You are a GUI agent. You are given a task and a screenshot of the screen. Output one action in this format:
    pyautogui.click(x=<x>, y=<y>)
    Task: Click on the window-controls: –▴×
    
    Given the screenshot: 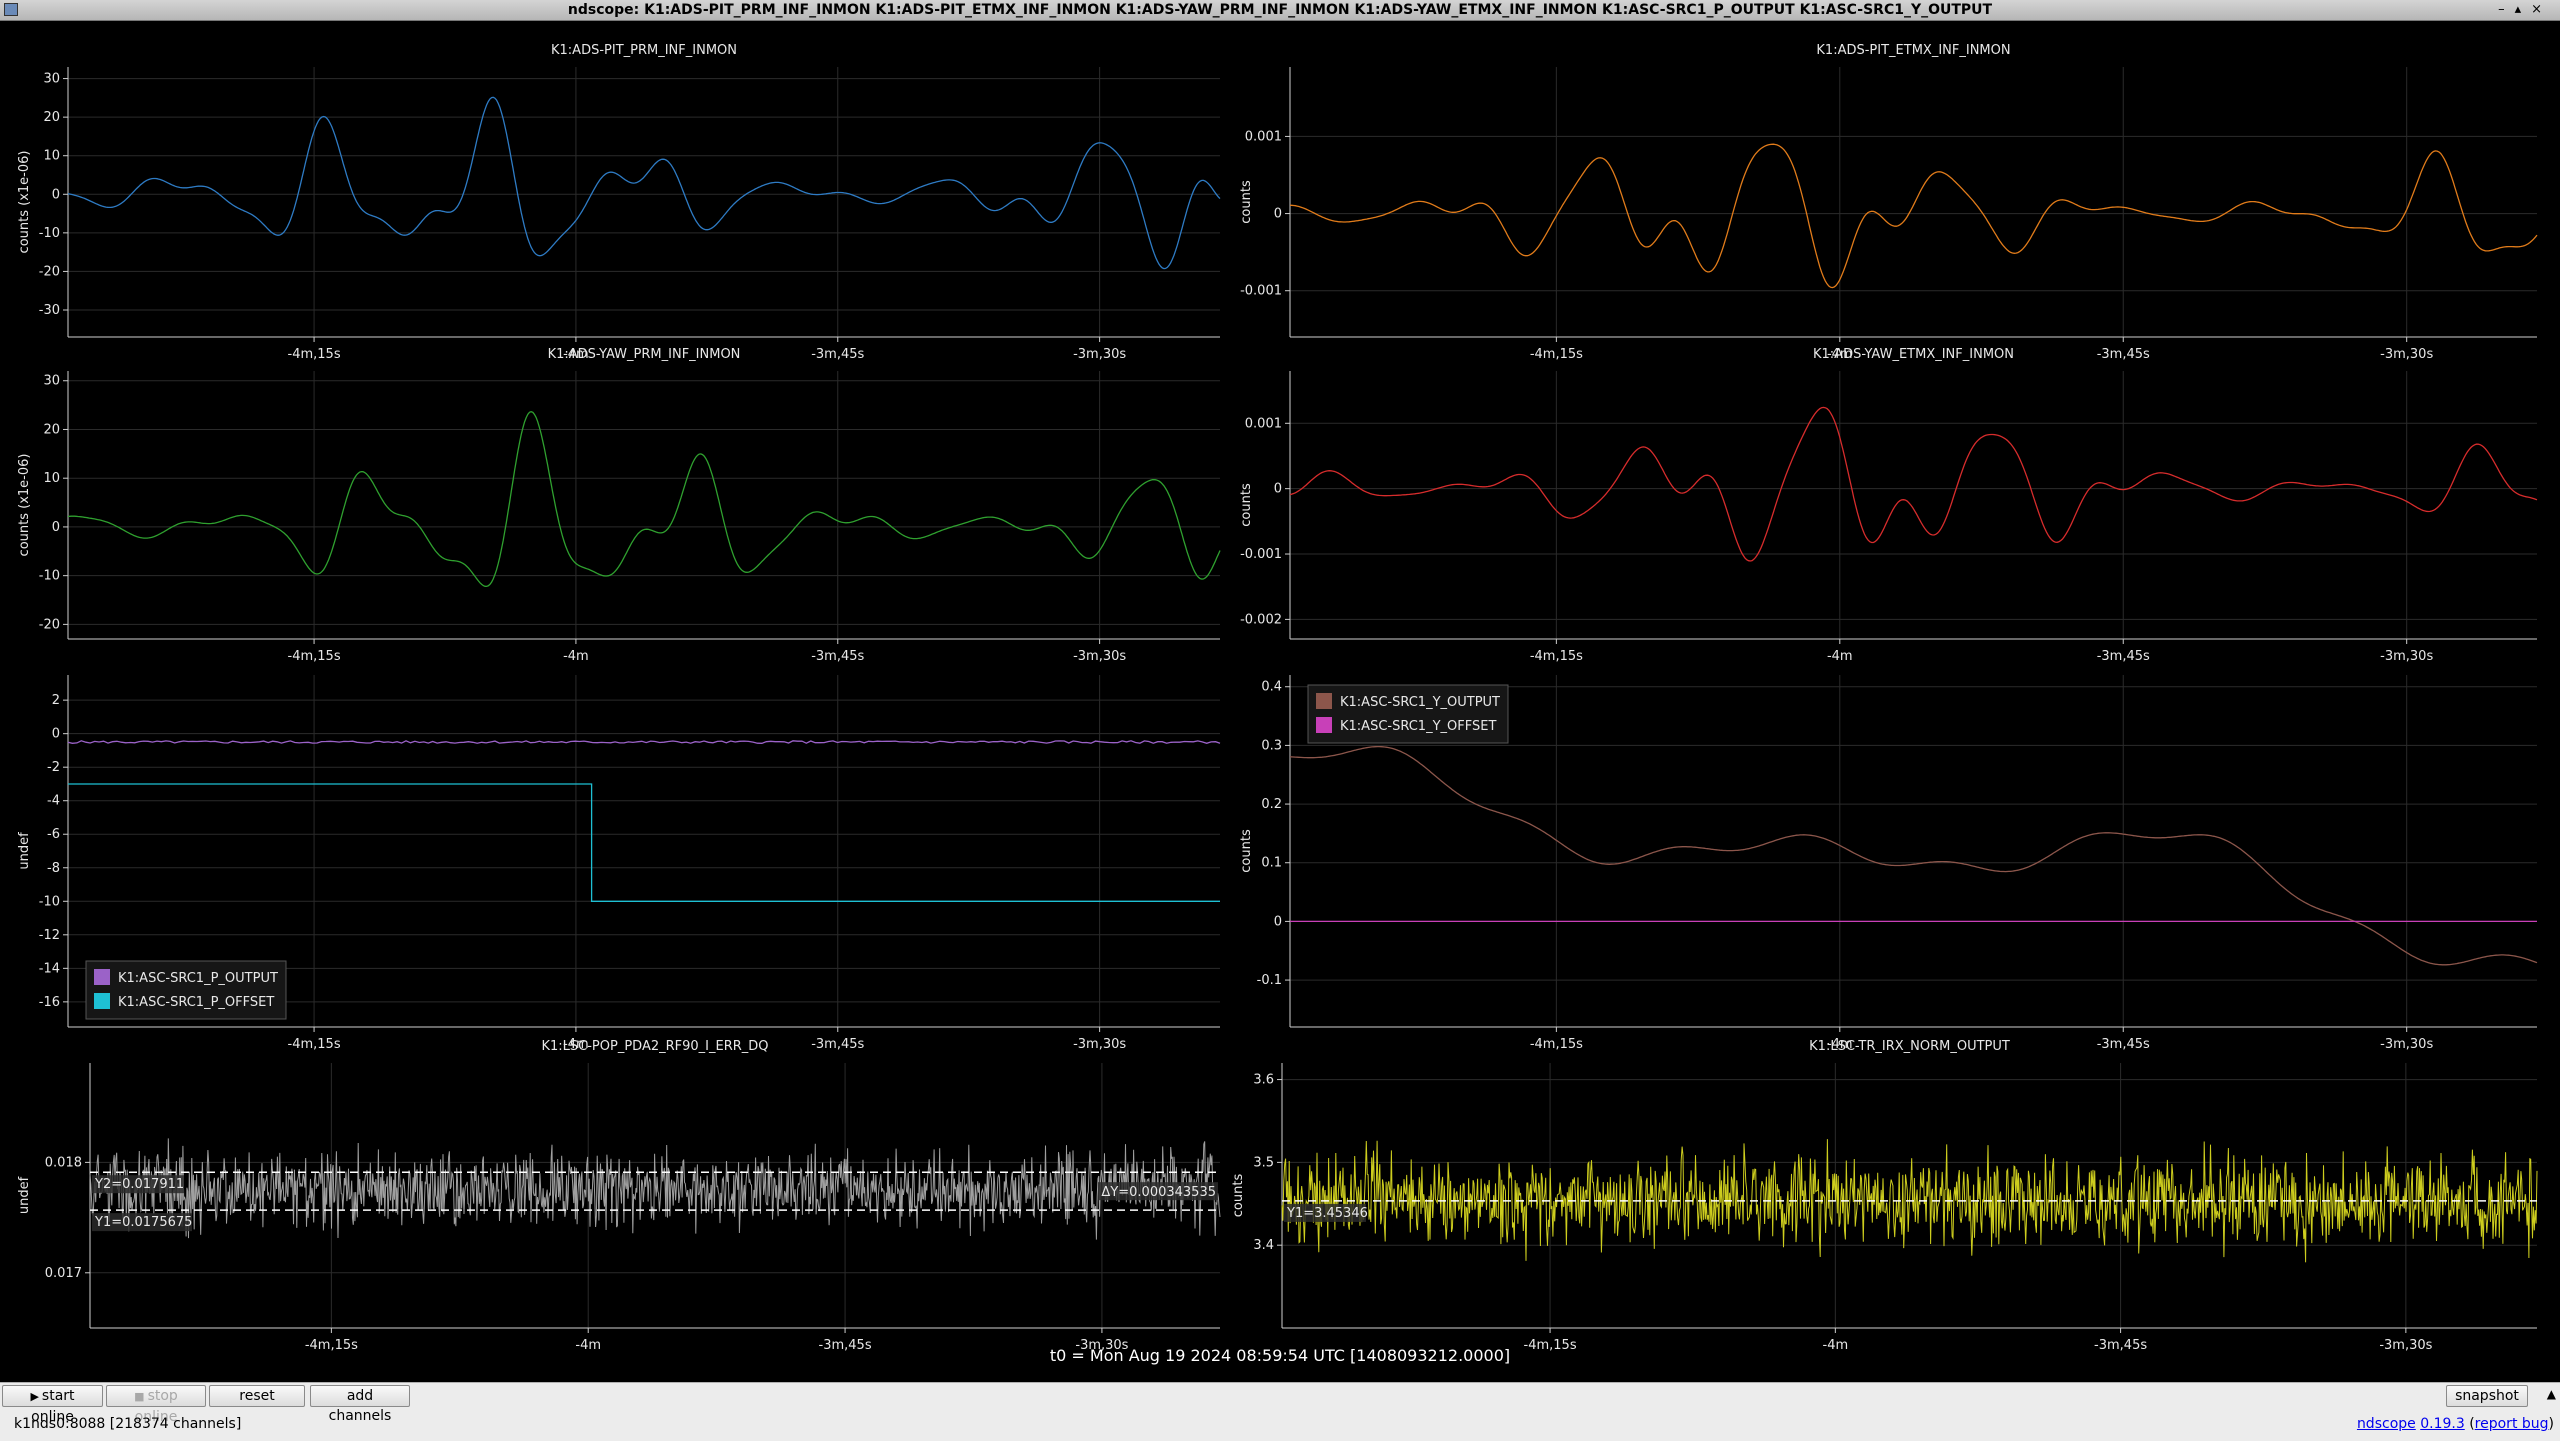 What is the action you would take?
    pyautogui.click(x=2525, y=10)
    